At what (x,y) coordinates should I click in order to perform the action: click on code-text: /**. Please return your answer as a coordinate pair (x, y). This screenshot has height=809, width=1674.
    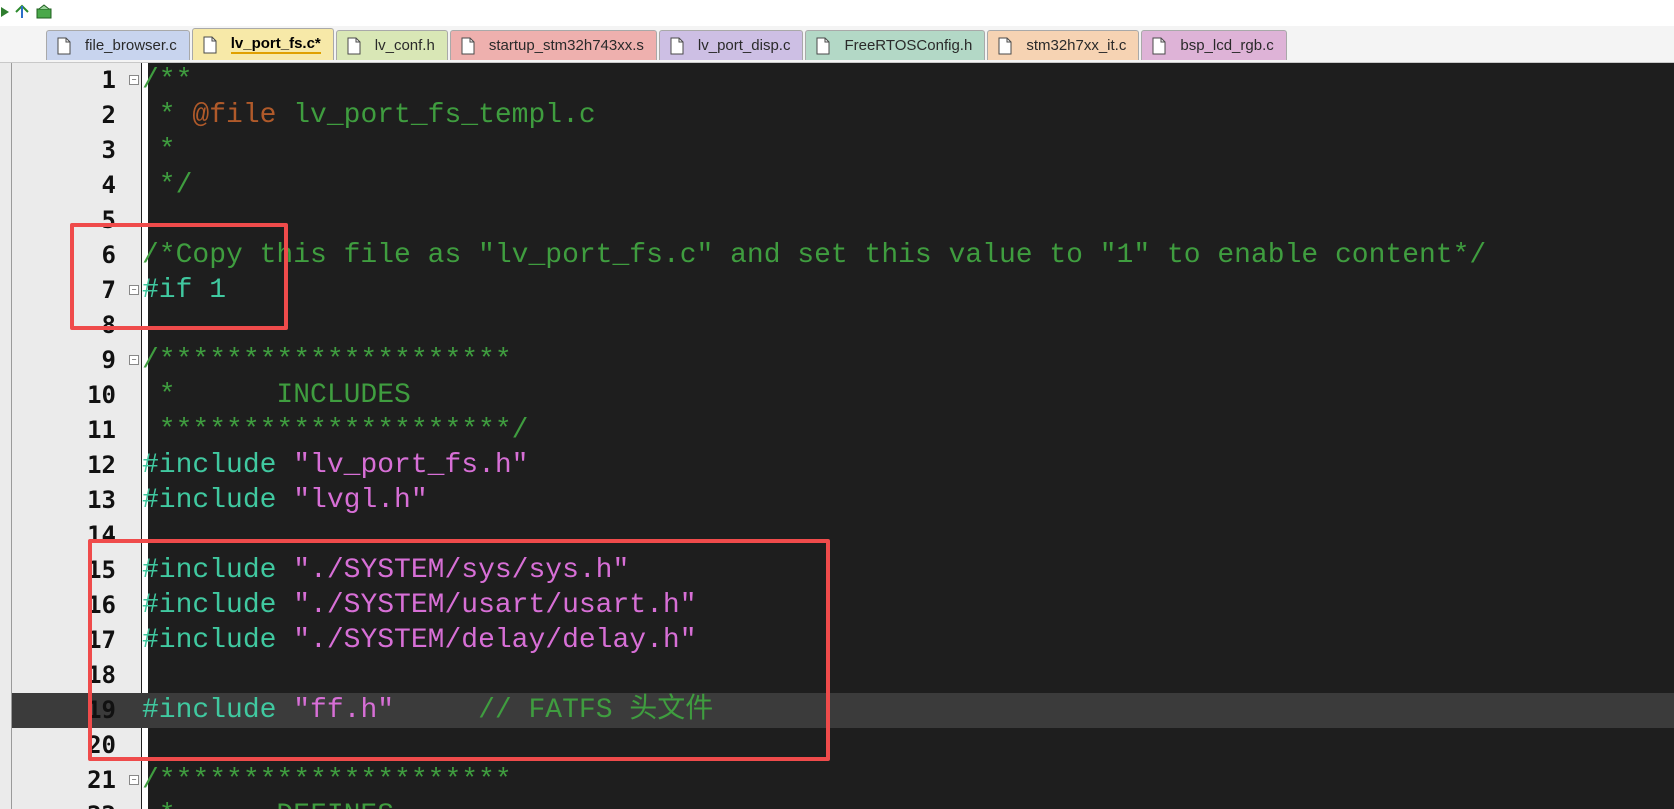
    Looking at the image, I should click on (167, 80).